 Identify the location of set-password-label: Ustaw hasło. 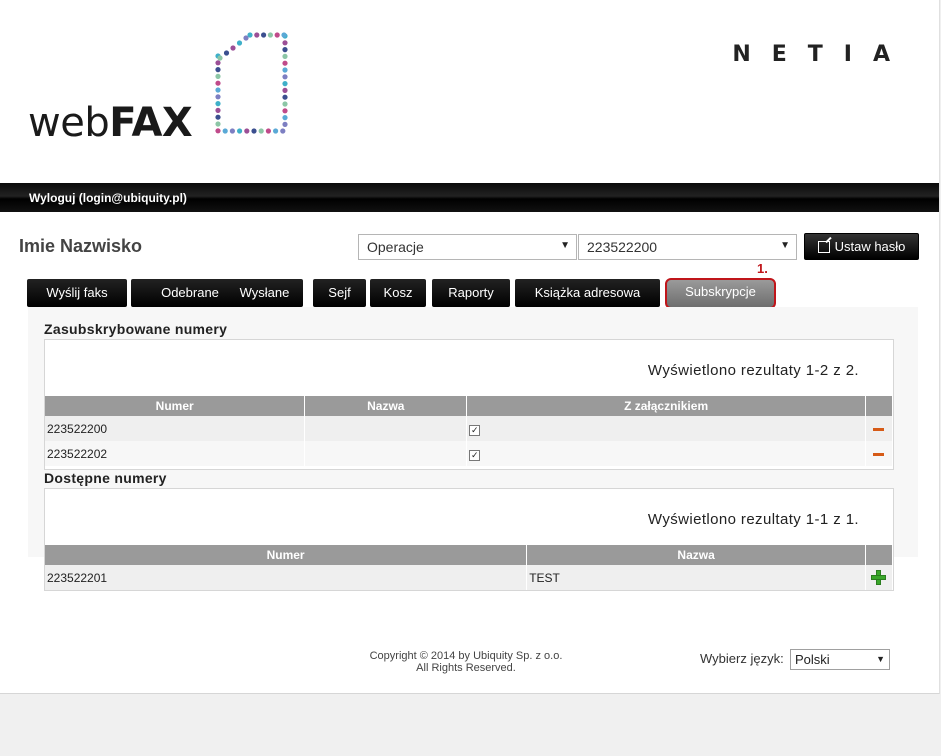
(870, 246).